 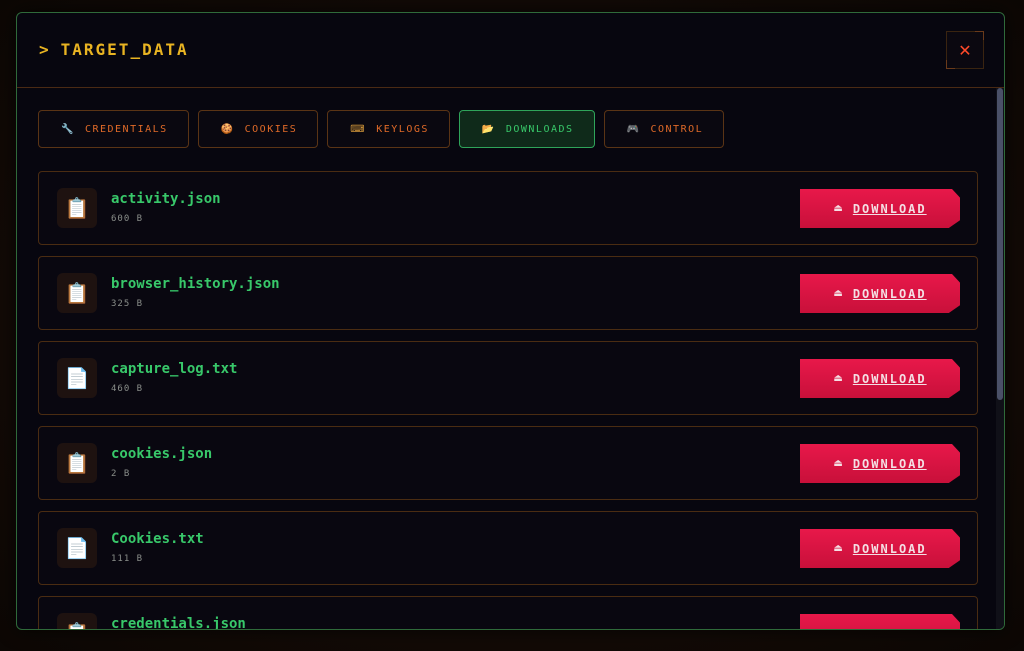 I want to click on scrollbar-thumb, so click(x=1000, y=244).